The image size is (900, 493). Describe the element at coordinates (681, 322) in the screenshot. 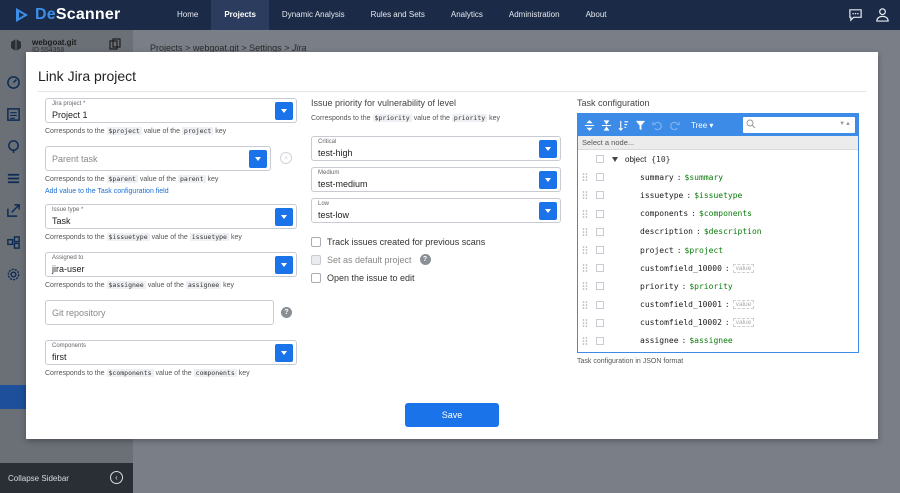

I see `tree-key: customfield_10002` at that location.